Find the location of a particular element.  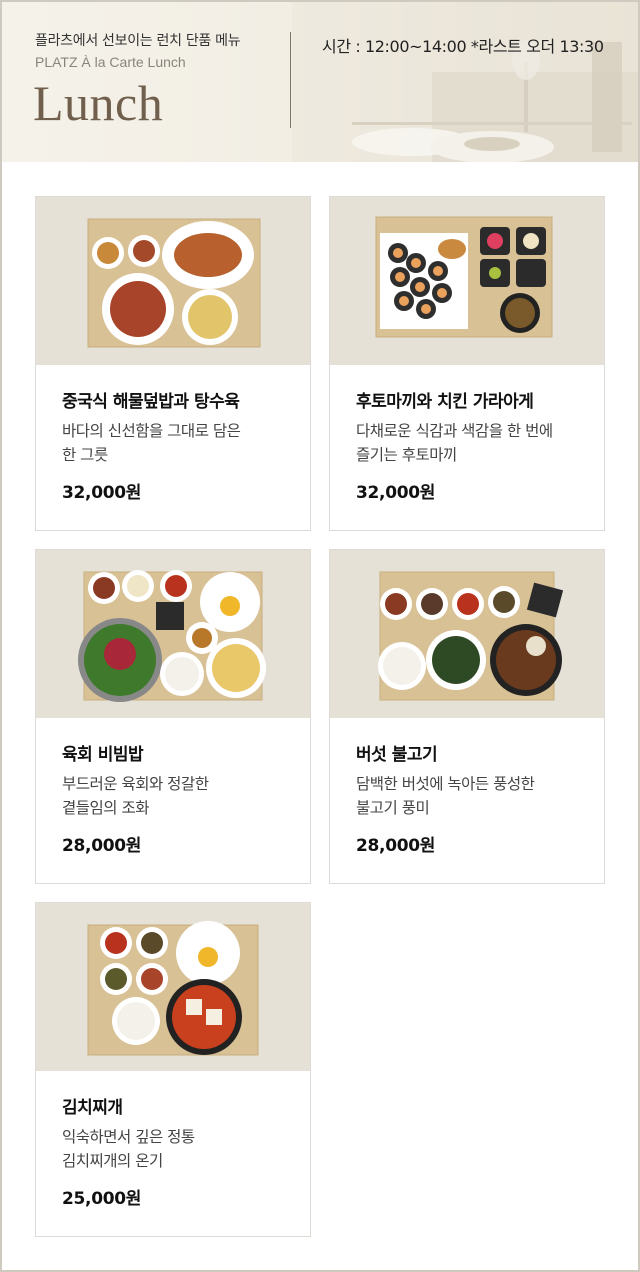

menu-description: 다채로운 식감과 색감을 한 번에 즐기는 후토마끼 is located at coordinates (454, 443).